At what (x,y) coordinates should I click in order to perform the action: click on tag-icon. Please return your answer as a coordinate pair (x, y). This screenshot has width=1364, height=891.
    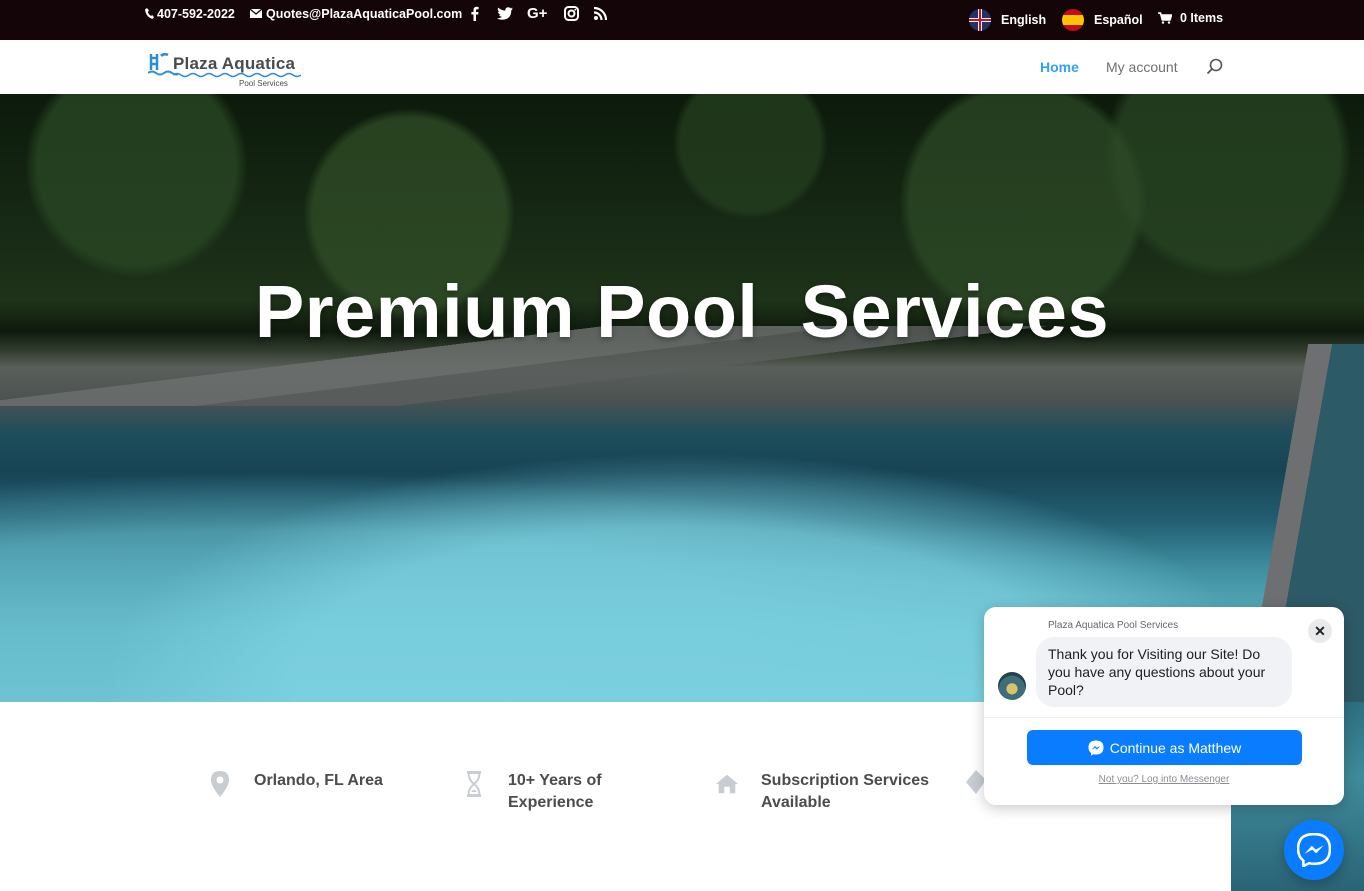
    Looking at the image, I should click on (976, 784).